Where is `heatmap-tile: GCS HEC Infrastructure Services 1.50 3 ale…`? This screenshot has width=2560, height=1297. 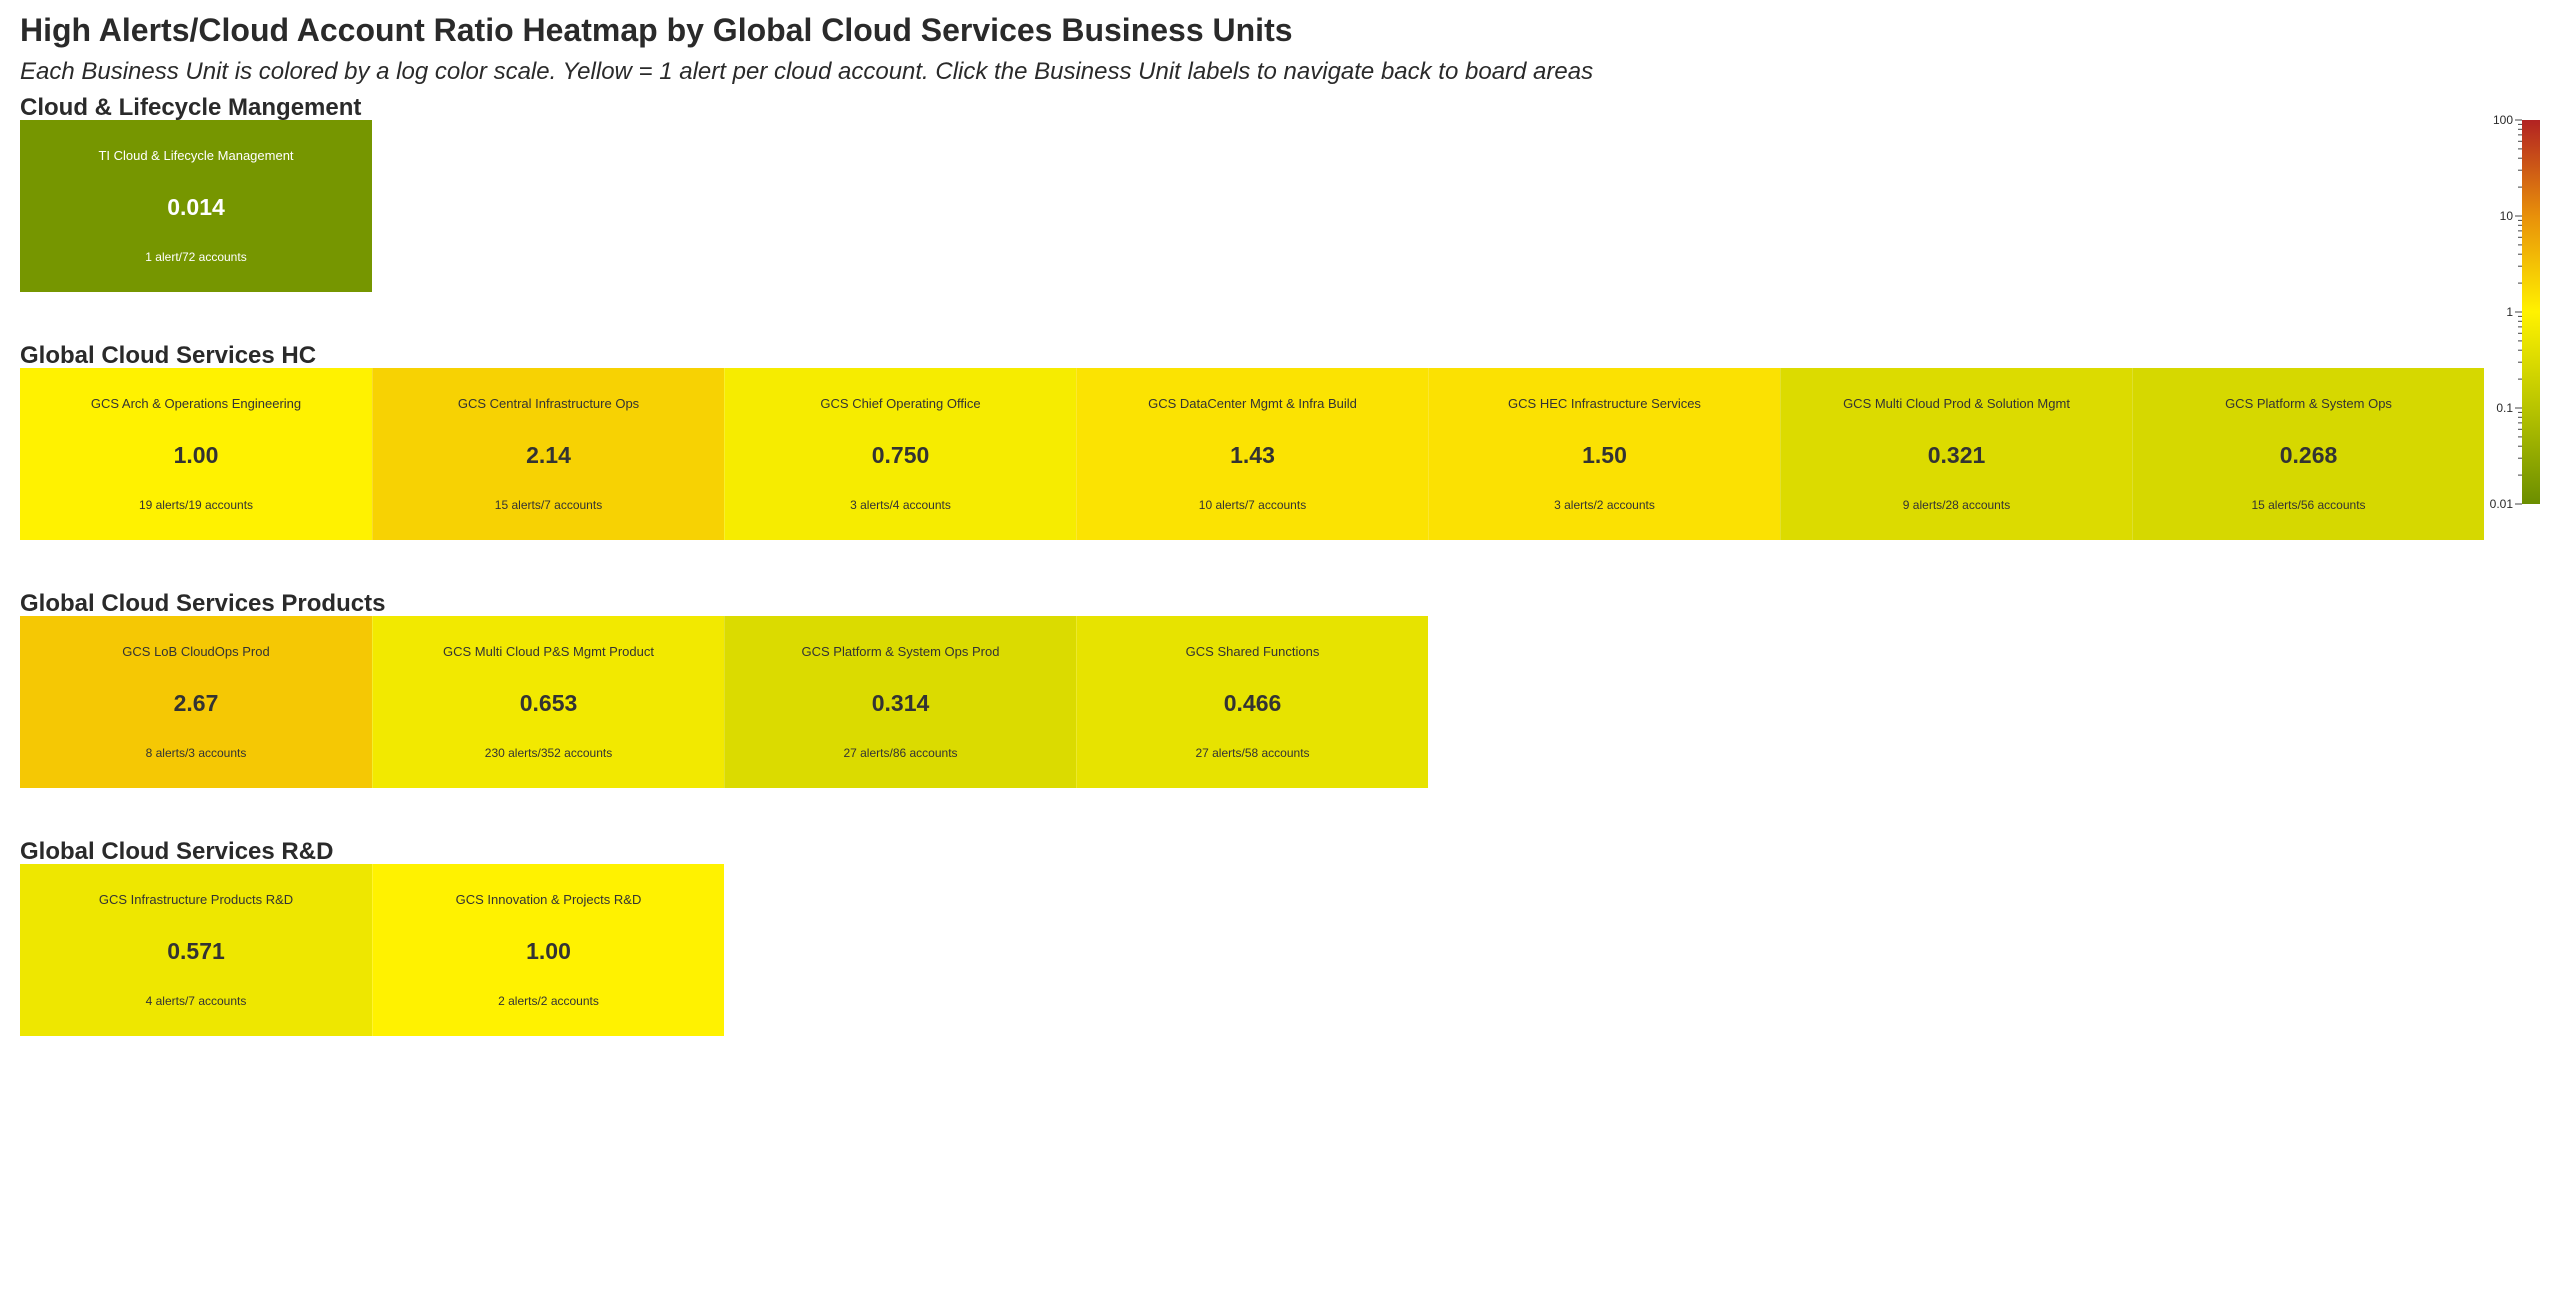
heatmap-tile: GCS HEC Infrastructure Services 1.50 3 ale… is located at coordinates (1604, 454).